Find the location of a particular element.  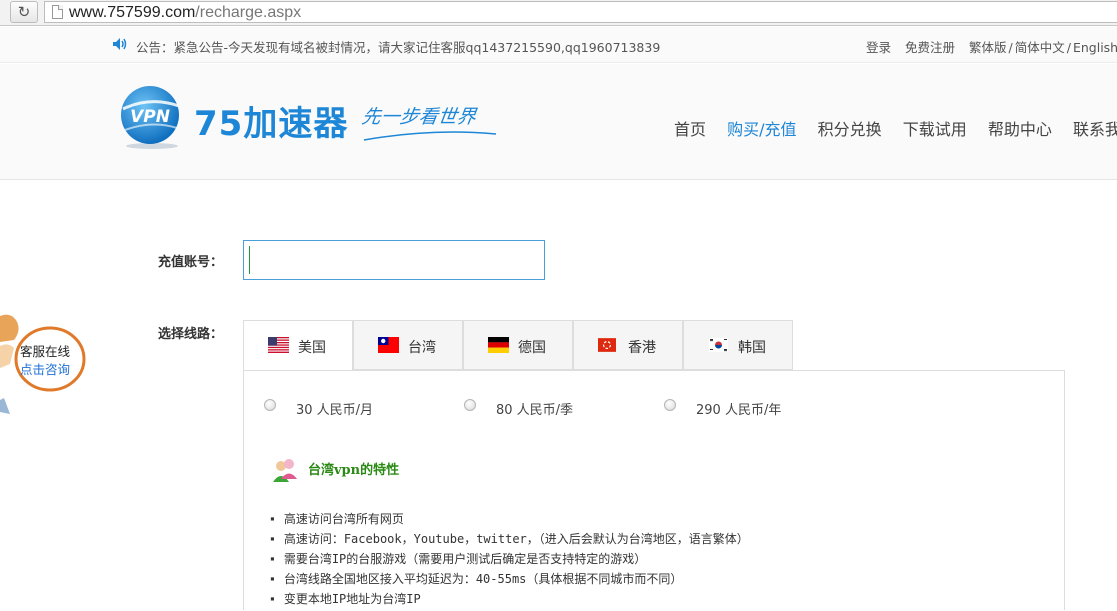

price-text: 290 人民币/年 is located at coordinates (739, 410).